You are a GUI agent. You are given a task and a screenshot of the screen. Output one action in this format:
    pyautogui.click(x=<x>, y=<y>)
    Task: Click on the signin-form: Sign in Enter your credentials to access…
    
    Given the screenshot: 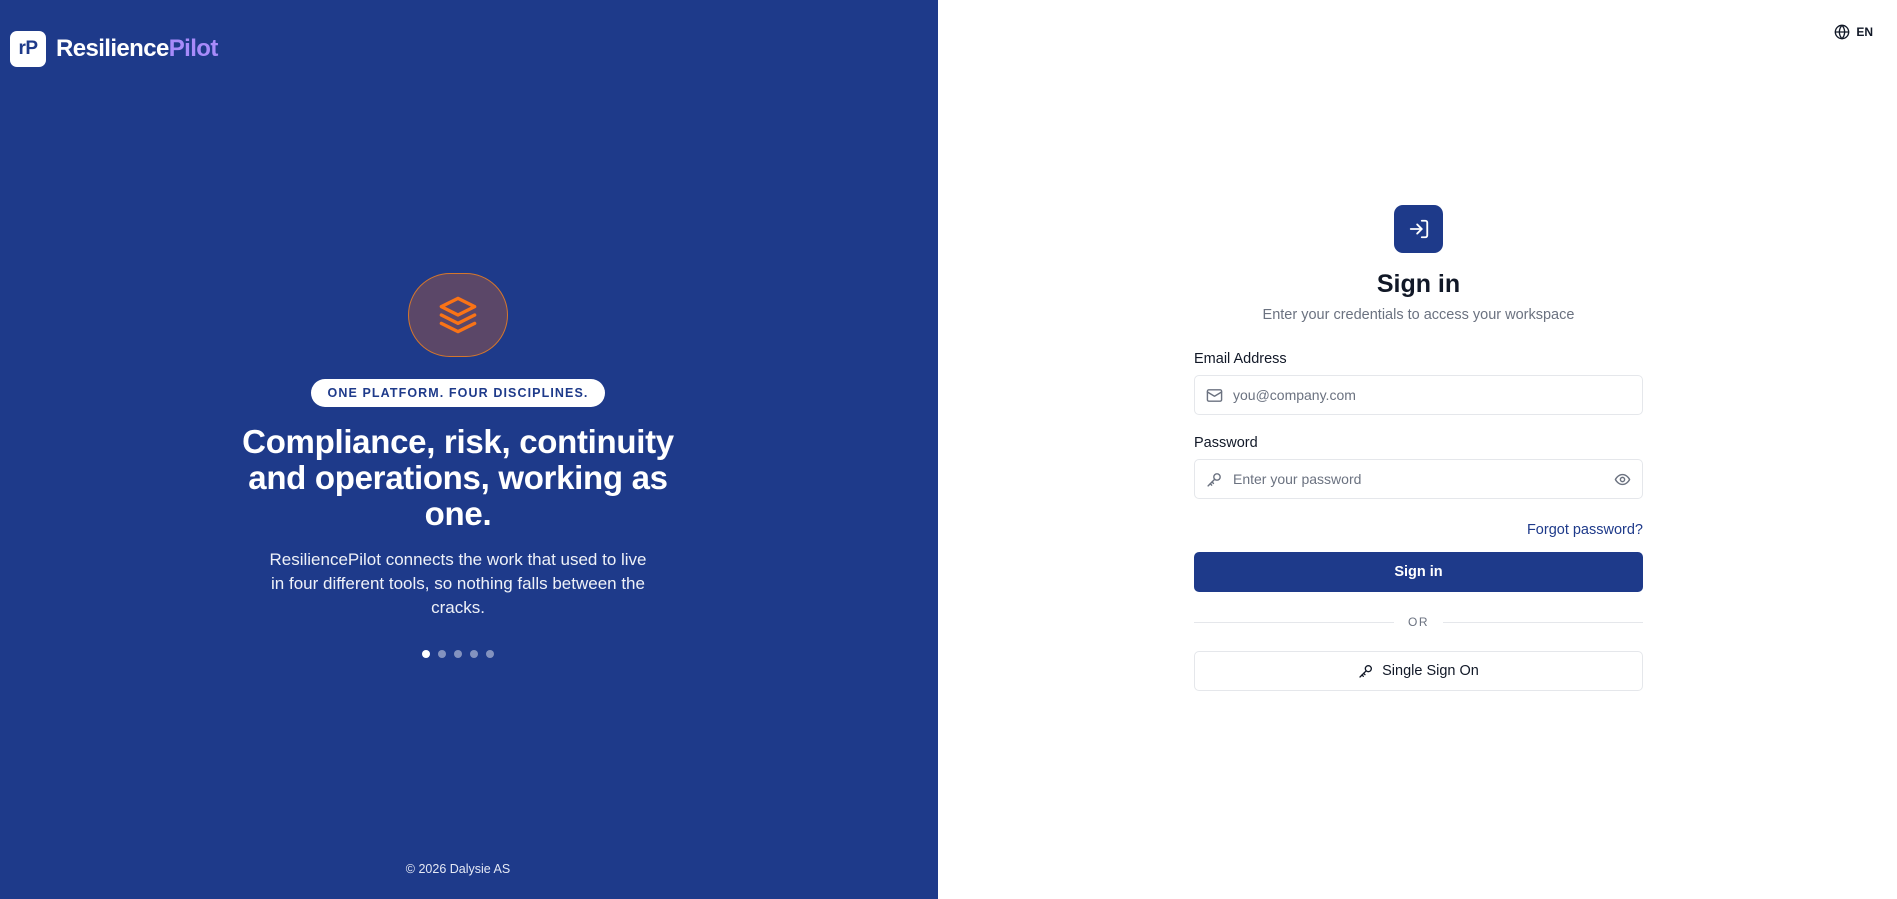 What is the action you would take?
    pyautogui.click(x=1418, y=448)
    